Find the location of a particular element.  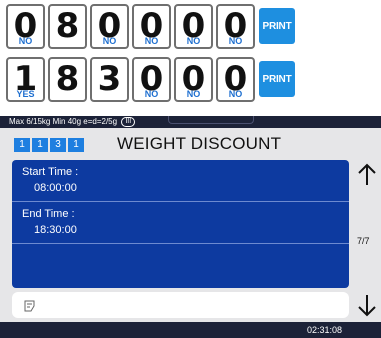

field-value: 08:00:00 is located at coordinates (55, 188).